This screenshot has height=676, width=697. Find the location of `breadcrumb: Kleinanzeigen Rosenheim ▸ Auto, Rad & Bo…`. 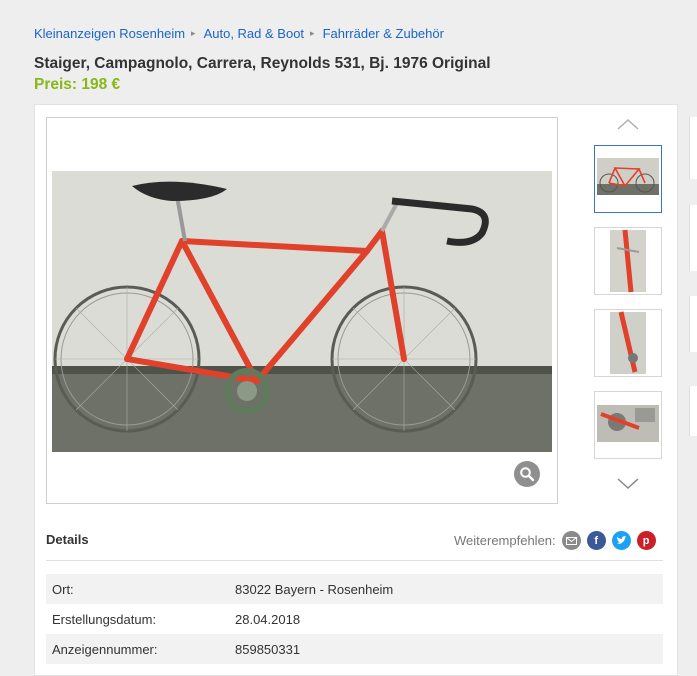

breadcrumb: Kleinanzeigen Rosenheim ▸ Auto, Rad & Bo… is located at coordinates (239, 33).